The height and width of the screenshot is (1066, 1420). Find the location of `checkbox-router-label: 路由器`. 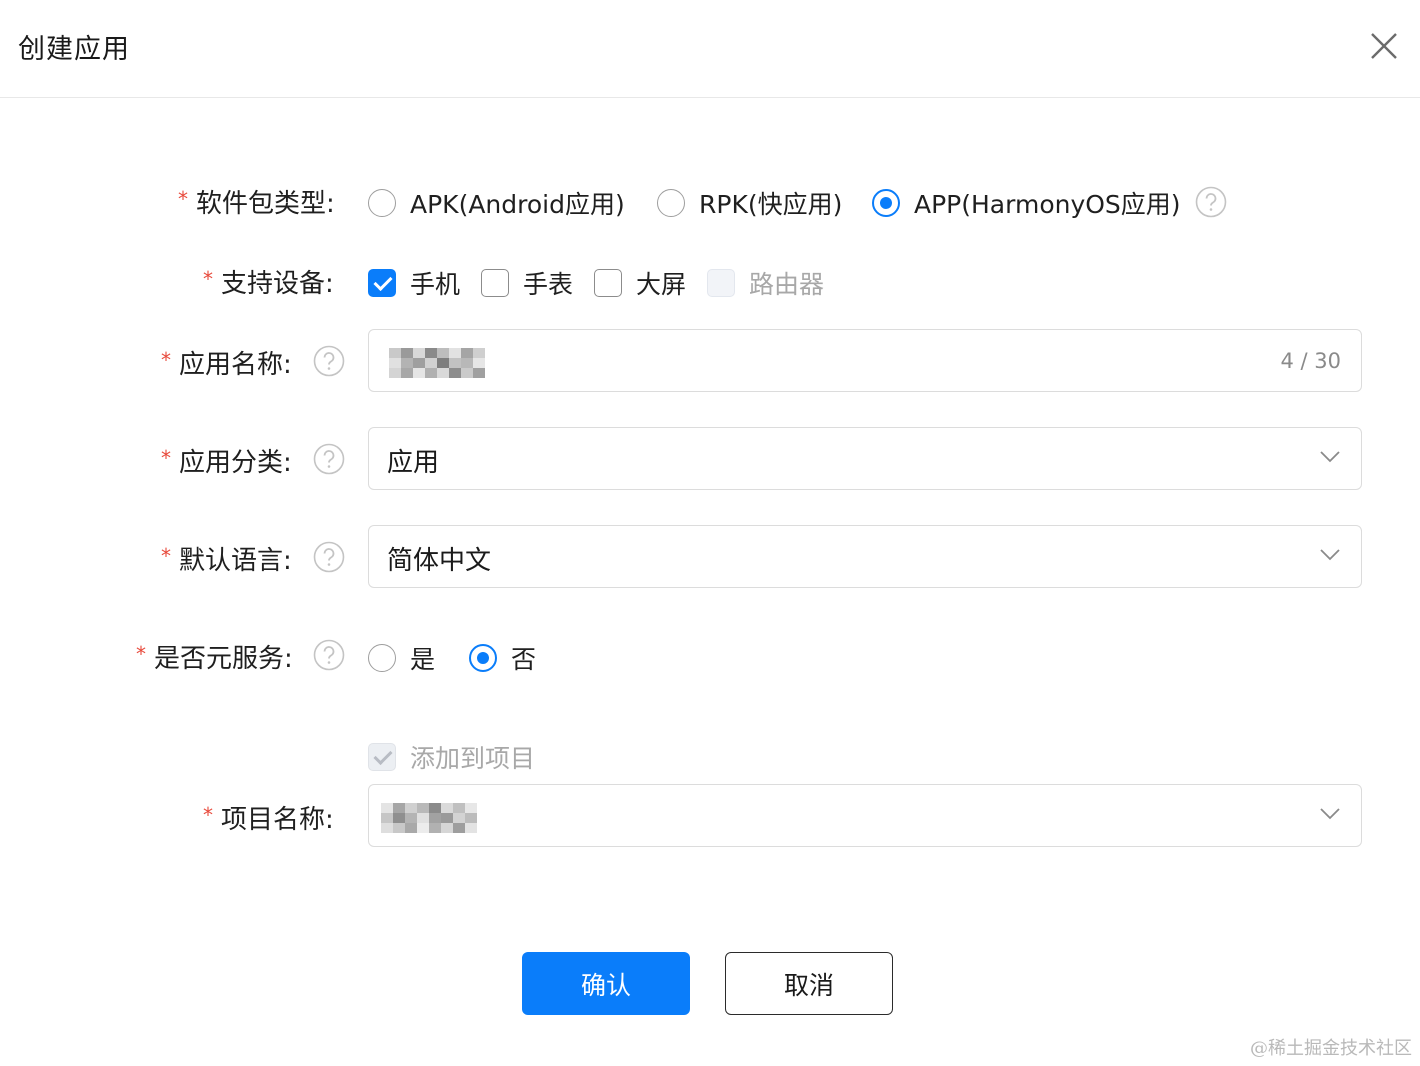

checkbox-router-label: 路由器 is located at coordinates (787, 284).